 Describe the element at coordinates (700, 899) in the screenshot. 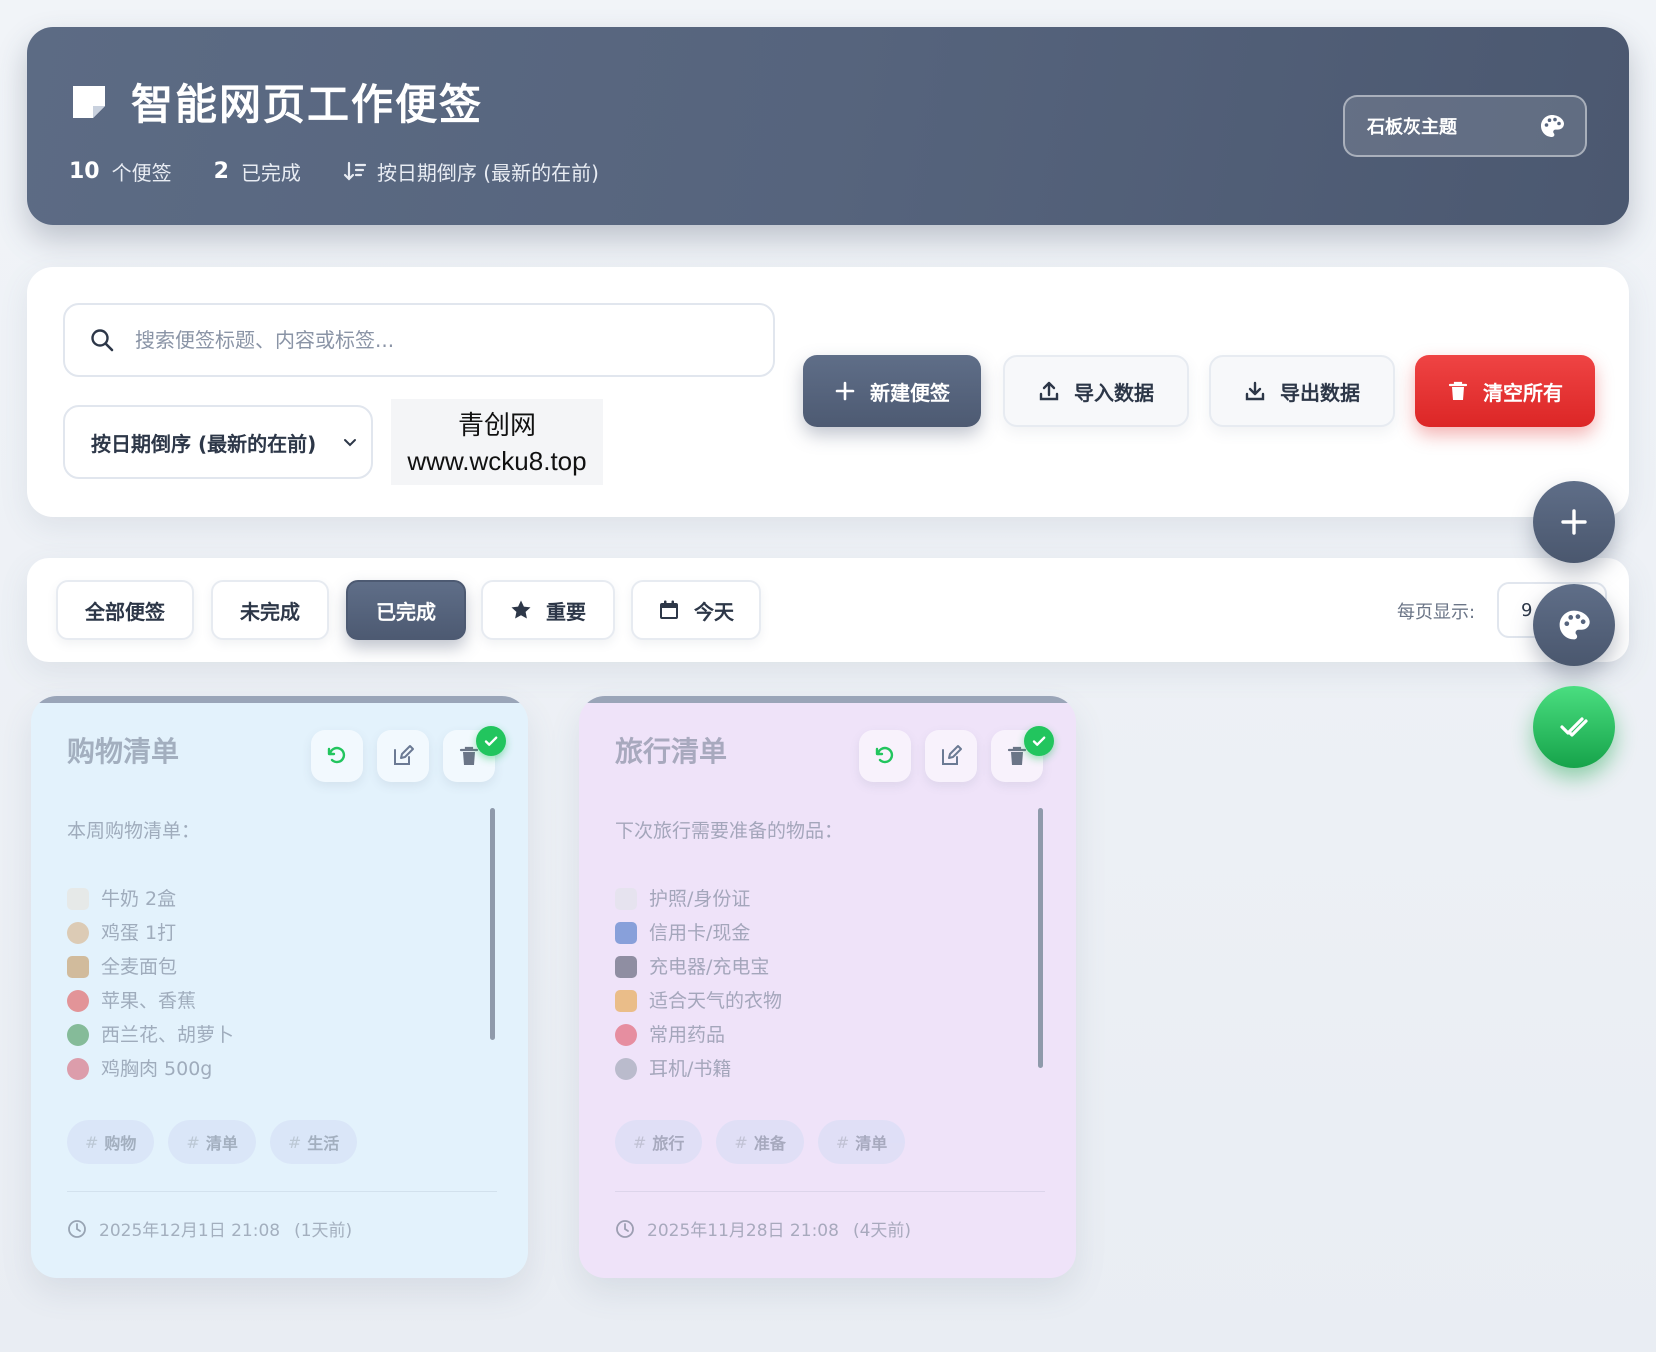

I see `list-item-text: 护照/身份证` at that location.